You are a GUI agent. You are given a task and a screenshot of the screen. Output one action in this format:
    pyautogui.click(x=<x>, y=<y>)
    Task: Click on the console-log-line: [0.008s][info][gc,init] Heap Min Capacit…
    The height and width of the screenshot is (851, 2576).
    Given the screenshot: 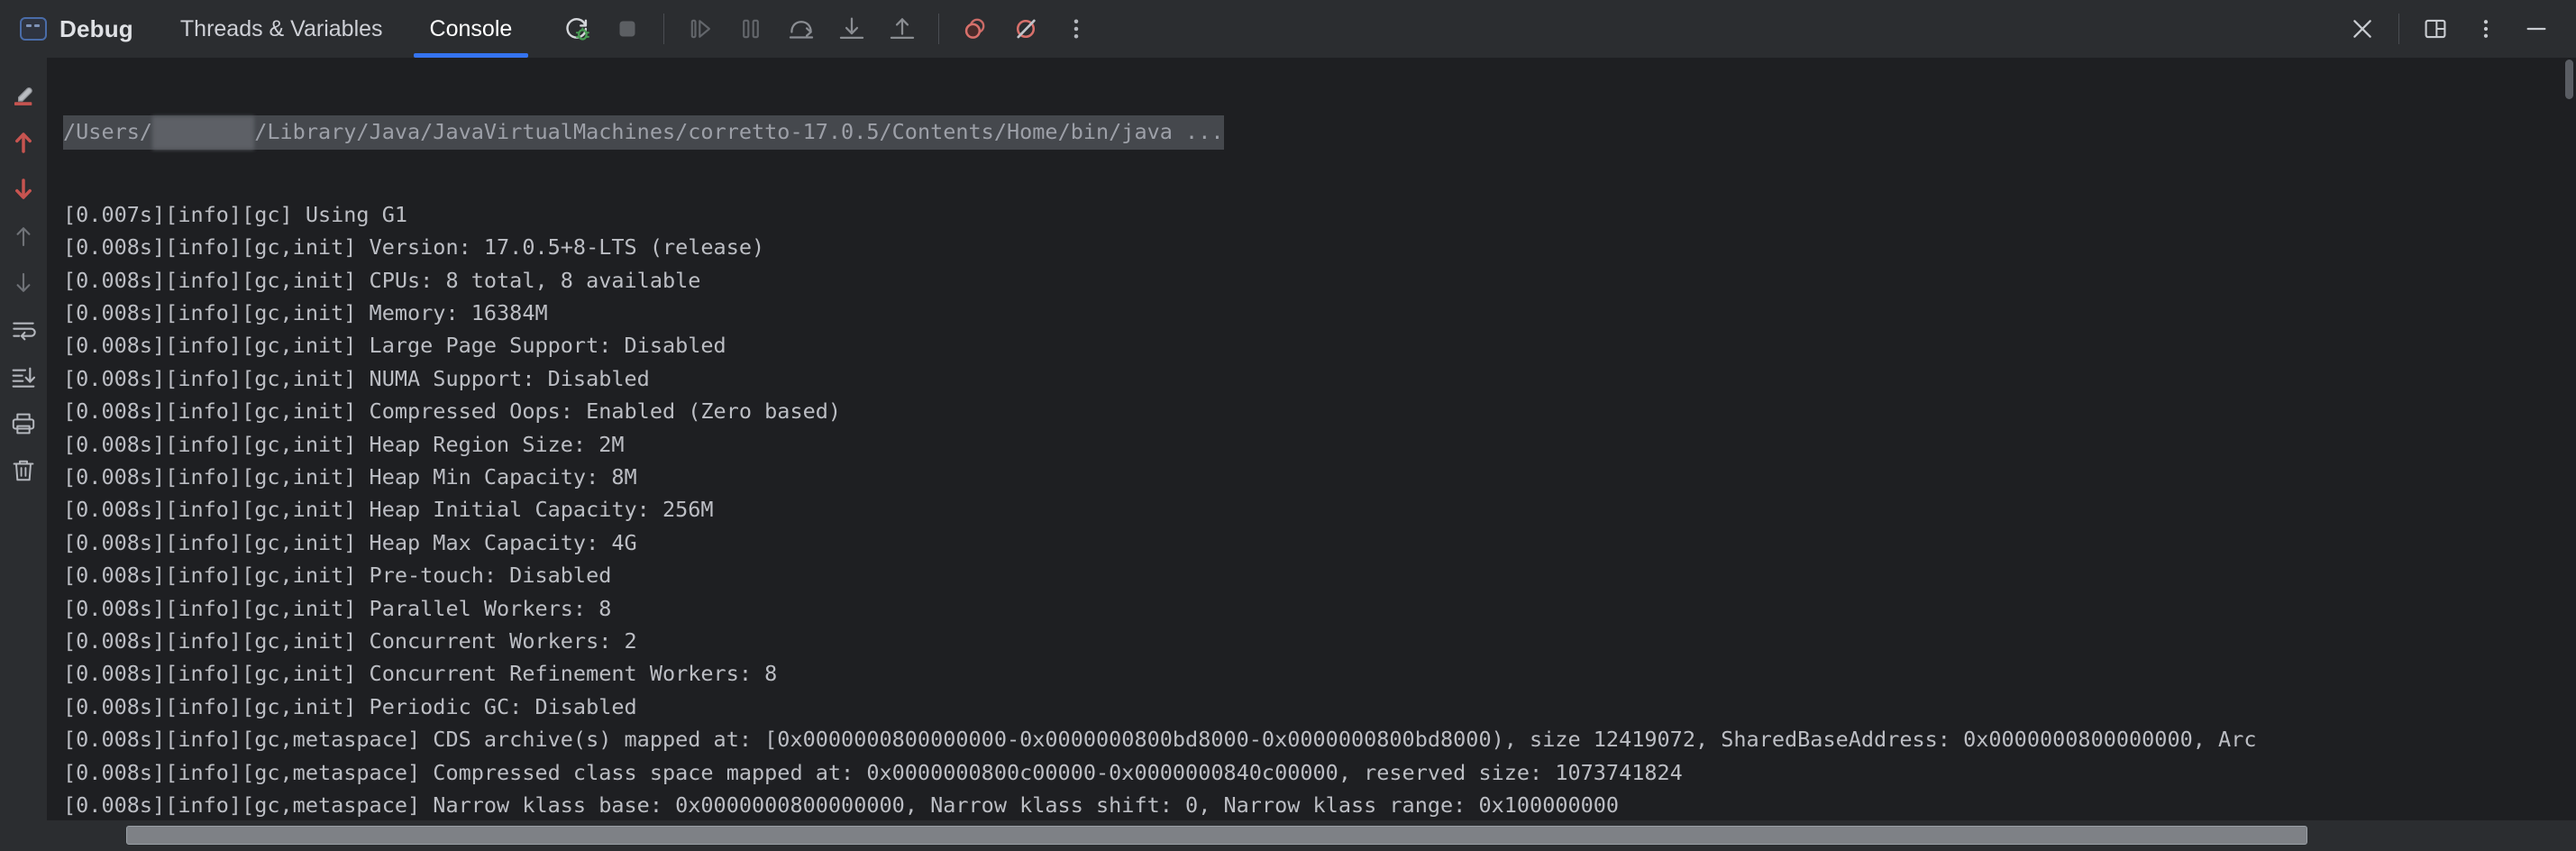 What is the action you would take?
    pyautogui.click(x=350, y=477)
    